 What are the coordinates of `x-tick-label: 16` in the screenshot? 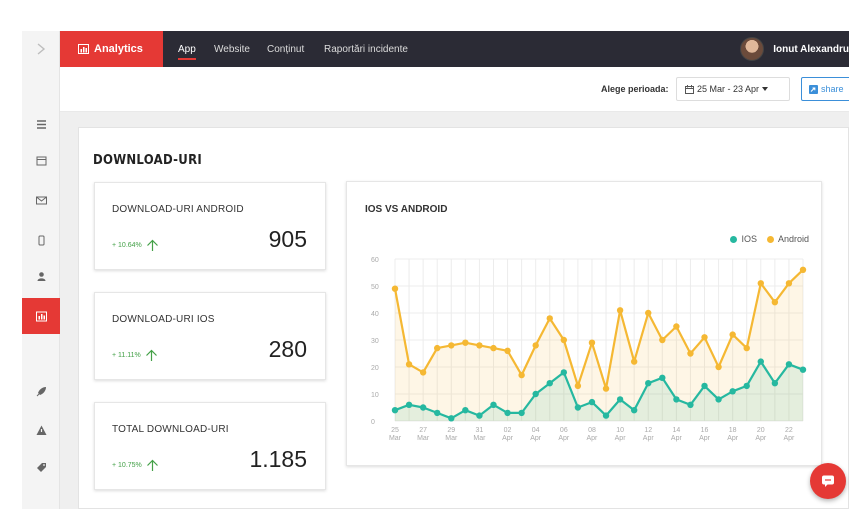 It's located at (705, 430).